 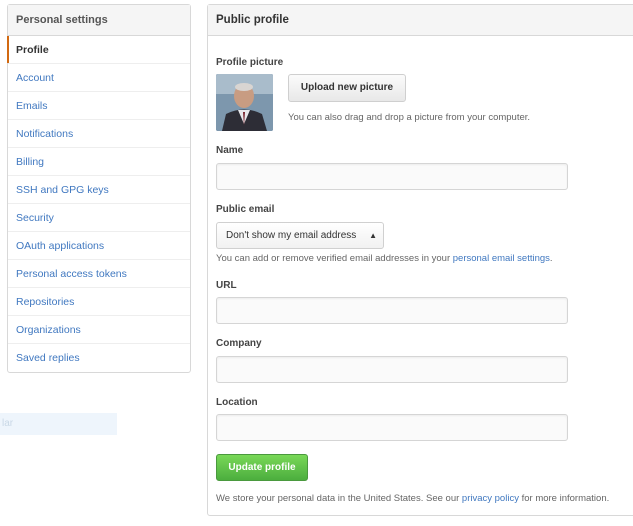 I want to click on avatar, so click(x=244, y=102).